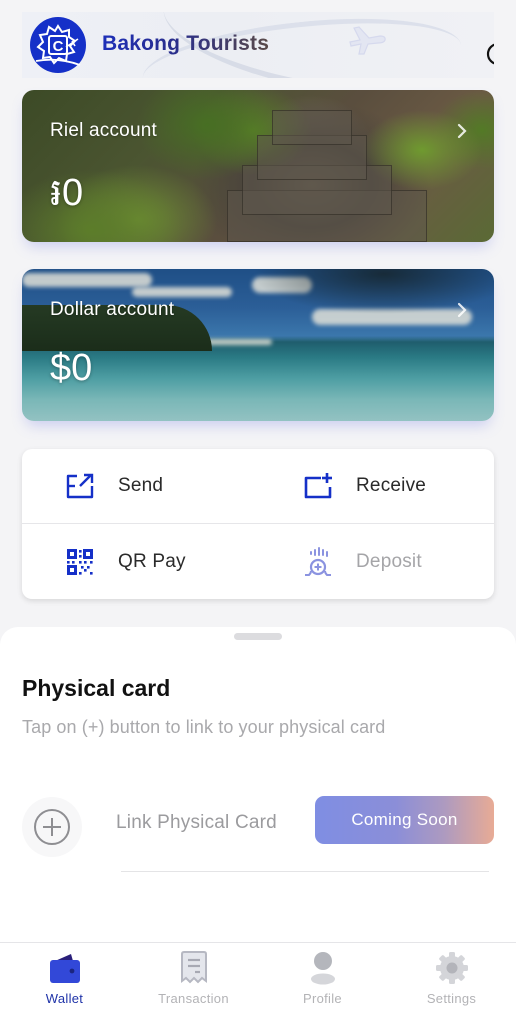 The height and width of the screenshot is (1024, 516). What do you see at coordinates (258, 636) in the screenshot?
I see `sheet-drag-handle` at bounding box center [258, 636].